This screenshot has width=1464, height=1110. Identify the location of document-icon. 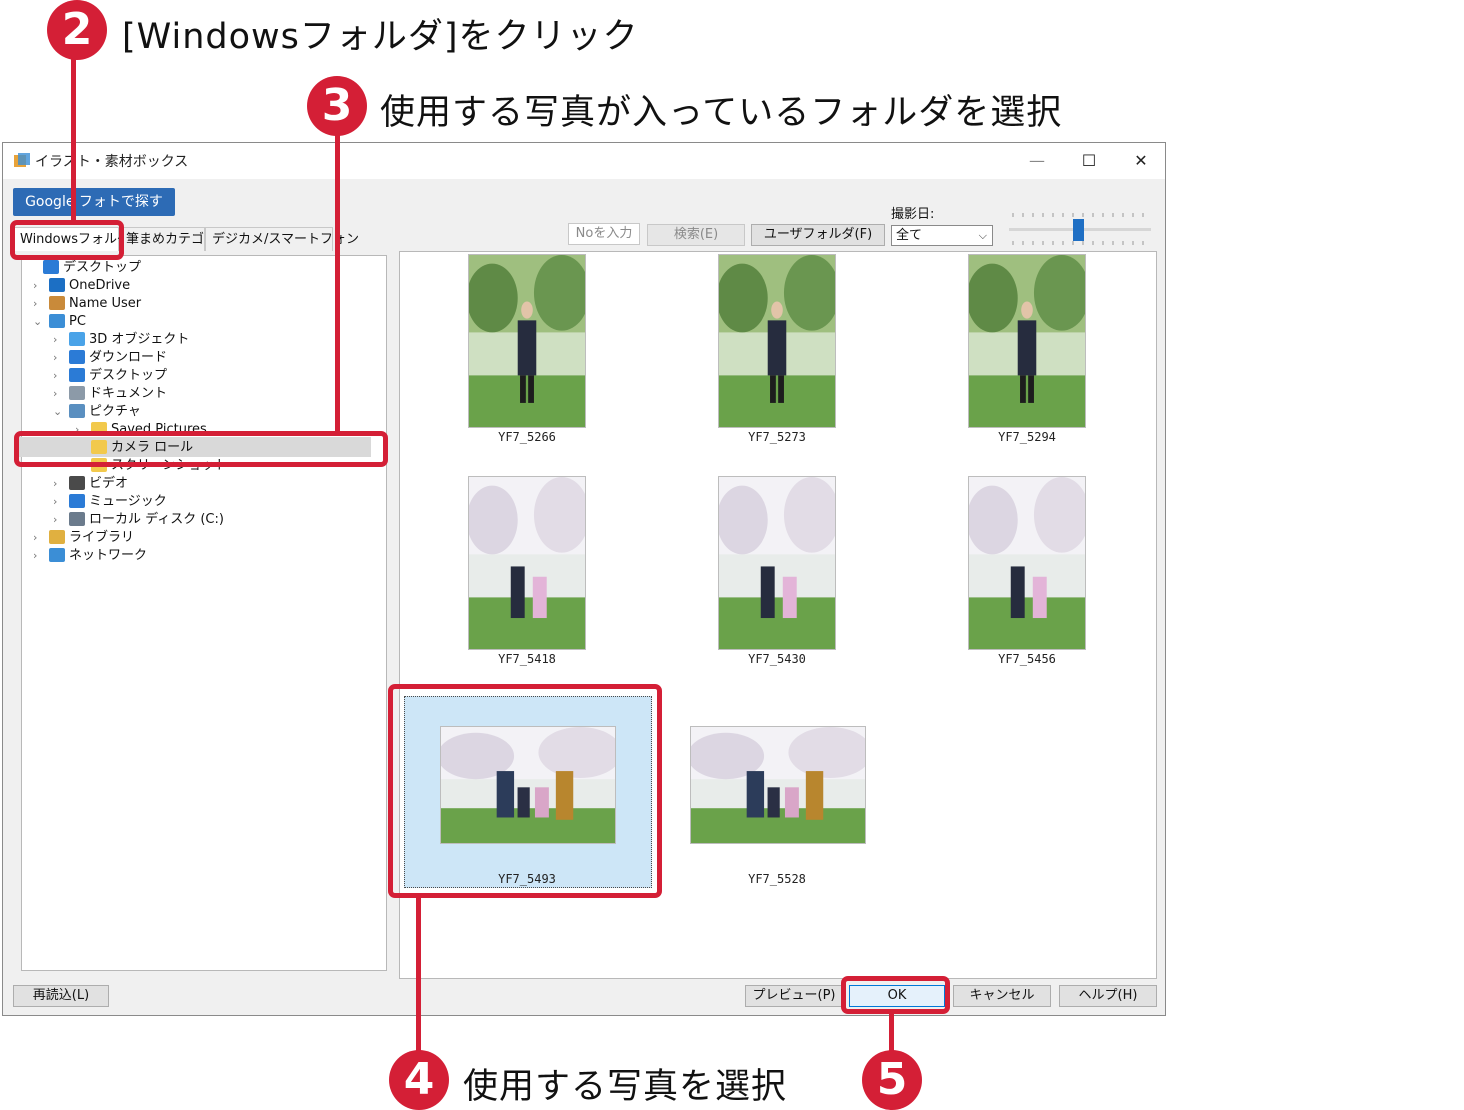
(77, 392).